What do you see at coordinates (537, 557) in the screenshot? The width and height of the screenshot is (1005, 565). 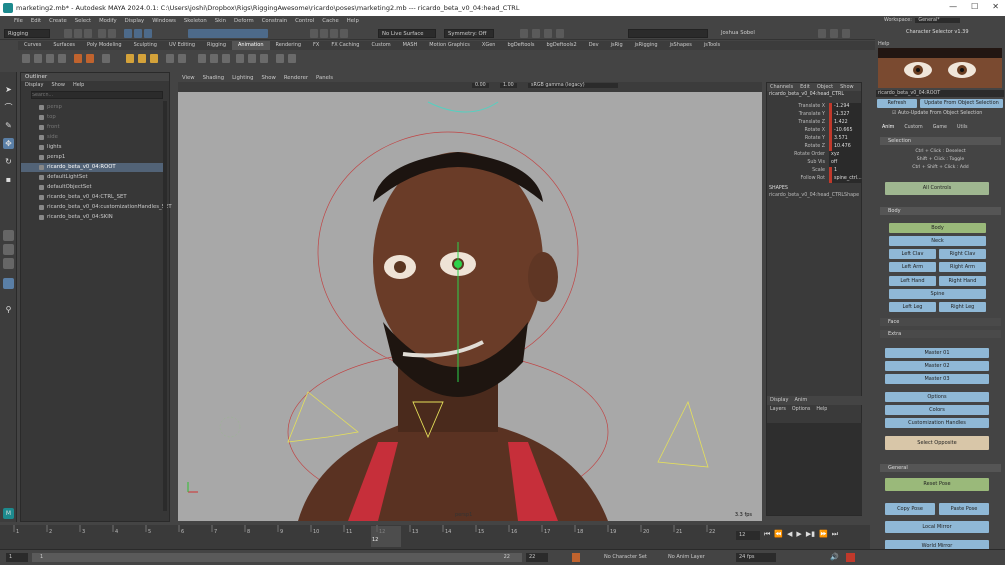 I see `range-end-field: 22` at bounding box center [537, 557].